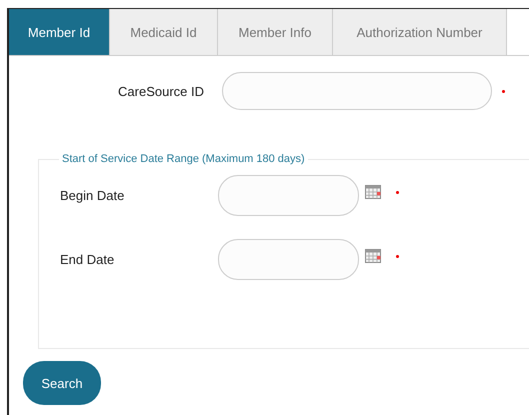 The height and width of the screenshot is (415, 529). What do you see at coordinates (88, 259) in the screenshot?
I see `field-label: End Date` at bounding box center [88, 259].